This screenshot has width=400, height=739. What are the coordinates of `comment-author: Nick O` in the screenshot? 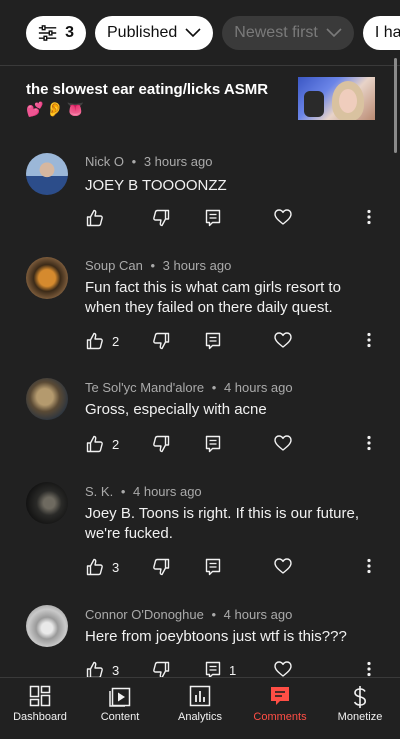 It's located at (104, 161).